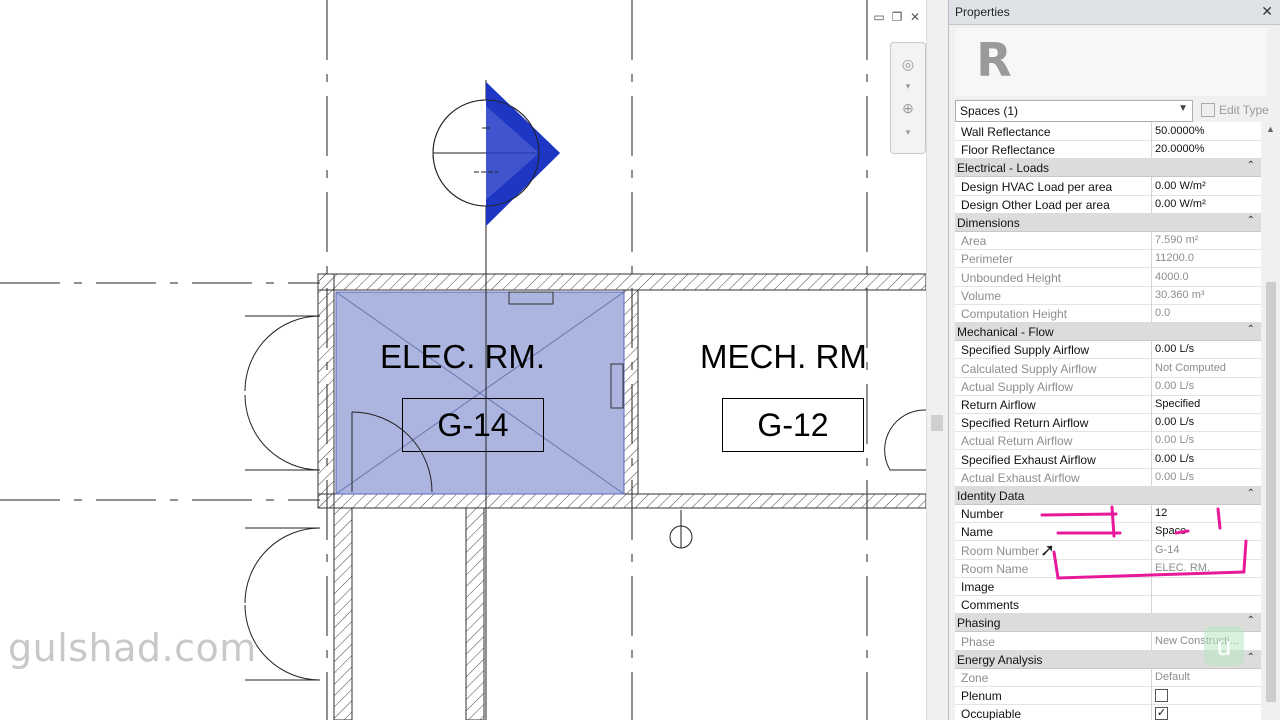  I want to click on property-label: Specified Return Airflow, so click(1025, 423).